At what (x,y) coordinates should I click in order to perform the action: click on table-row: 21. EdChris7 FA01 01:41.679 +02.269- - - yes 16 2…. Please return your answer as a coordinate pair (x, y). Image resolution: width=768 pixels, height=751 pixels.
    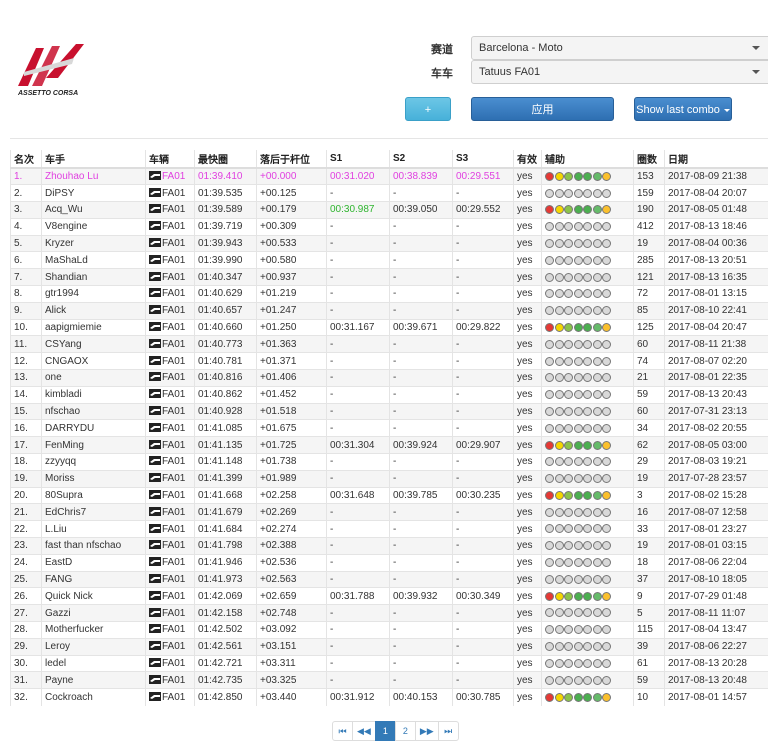
    Looking at the image, I should click on (389, 512).